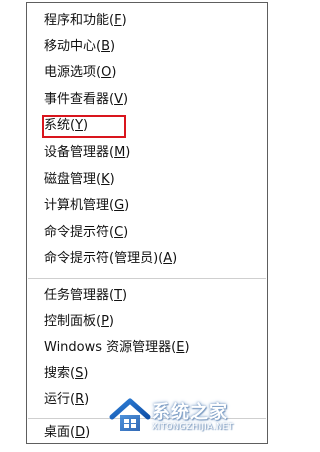 The image size is (320, 452). What do you see at coordinates (168, 258) in the screenshot?
I see `accelerator-key: A` at bounding box center [168, 258].